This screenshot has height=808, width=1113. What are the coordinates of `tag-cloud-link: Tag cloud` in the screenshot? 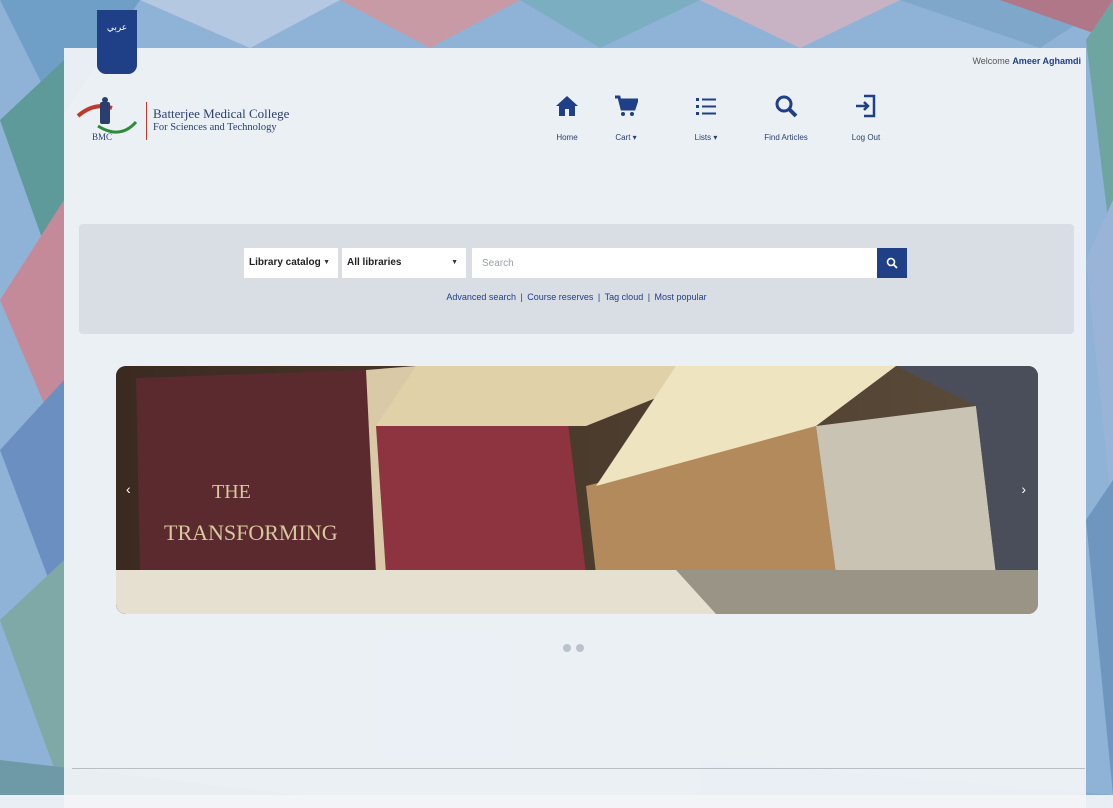 It's located at (624, 297).